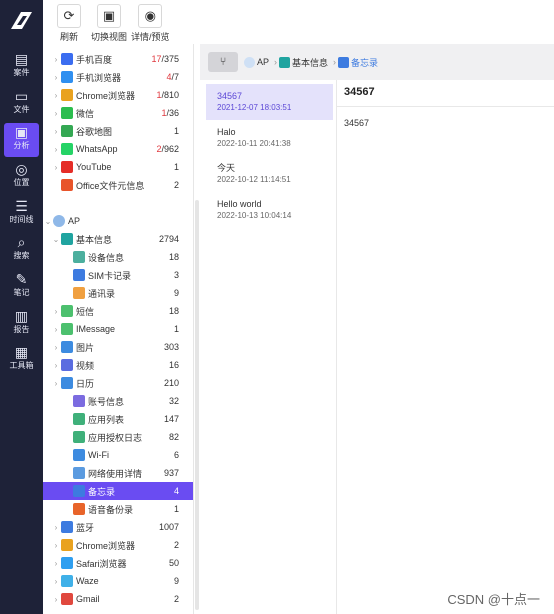 This screenshot has height=614, width=554. I want to click on tree-item: 应用列表 147, so click(118, 419).